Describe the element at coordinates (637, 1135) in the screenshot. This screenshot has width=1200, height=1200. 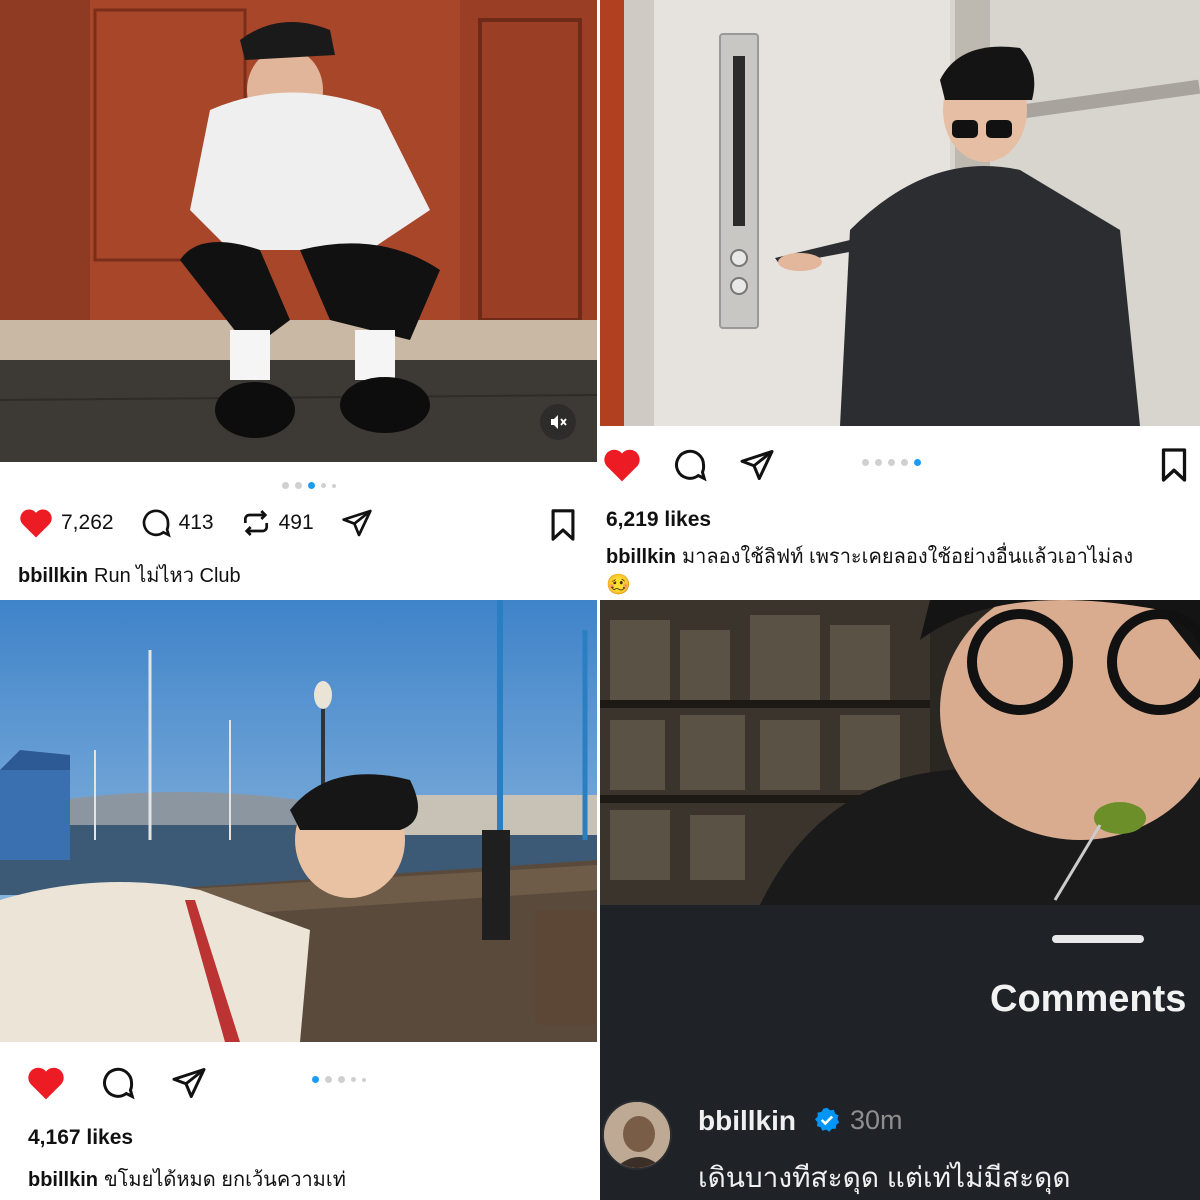
I see `avatar` at that location.